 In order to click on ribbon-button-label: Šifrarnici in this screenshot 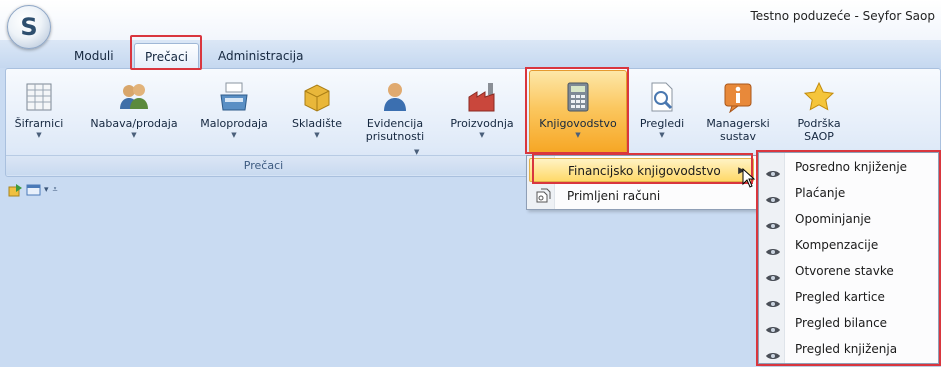, I will do `click(39, 123)`.